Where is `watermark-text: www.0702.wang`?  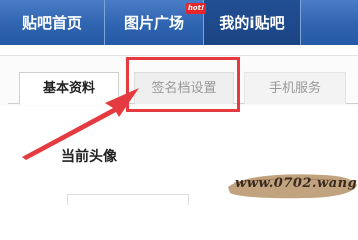
watermark-text: www.0702.wang is located at coordinates (296, 183).